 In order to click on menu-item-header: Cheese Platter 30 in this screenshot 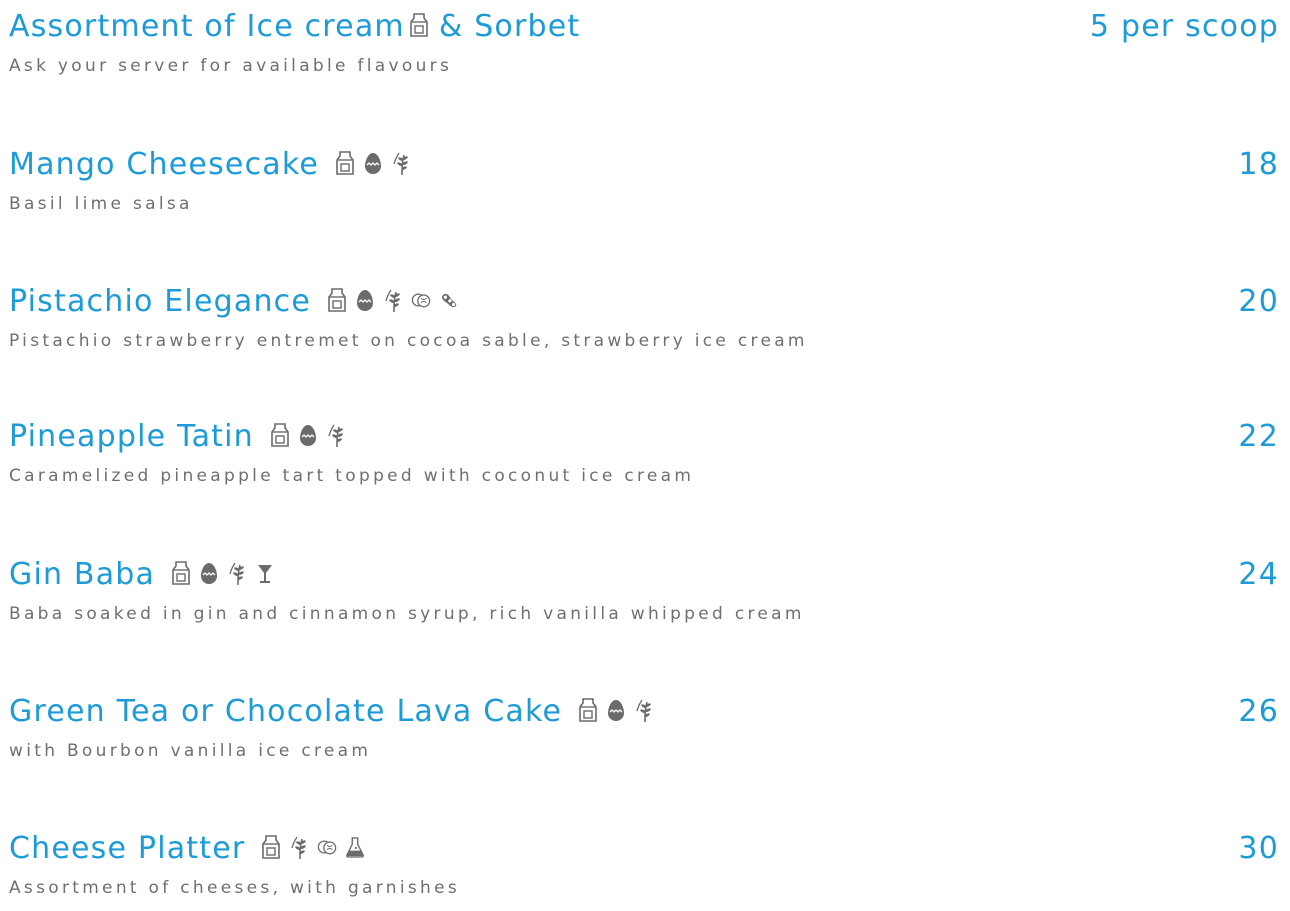, I will do `click(644, 849)`.